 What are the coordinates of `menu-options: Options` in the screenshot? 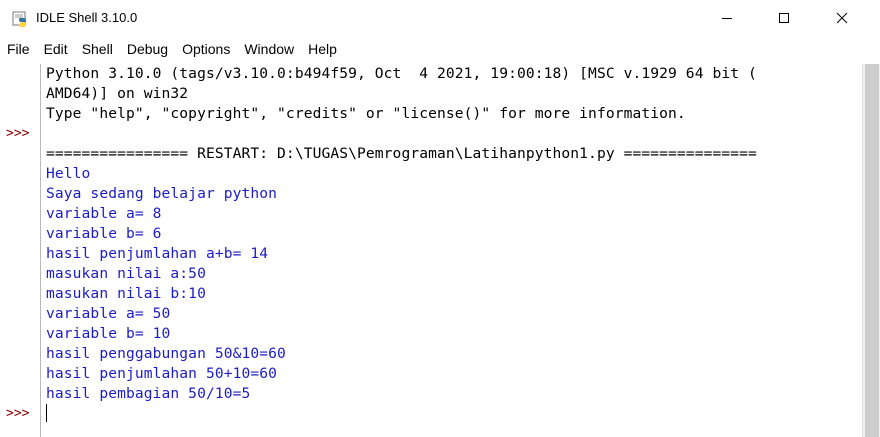 It's located at (206, 49).